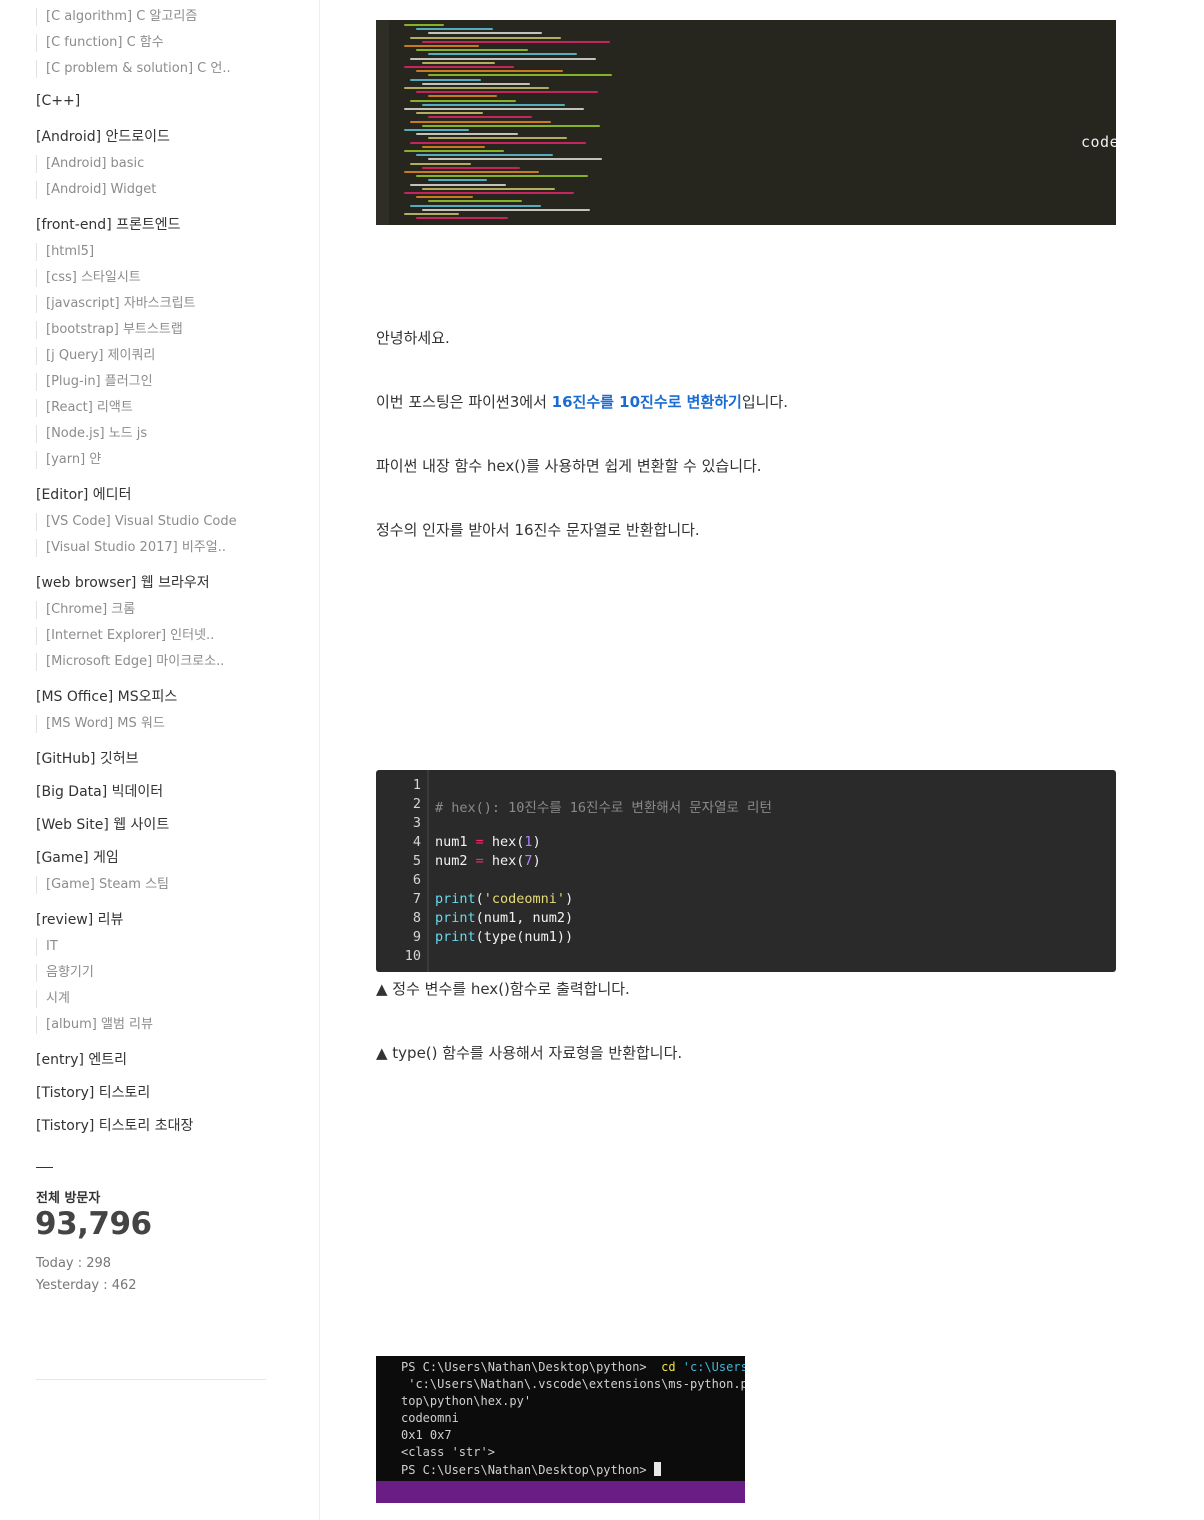  What do you see at coordinates (1098, 142) in the screenshot?
I see `image-watermark: codeomni` at bounding box center [1098, 142].